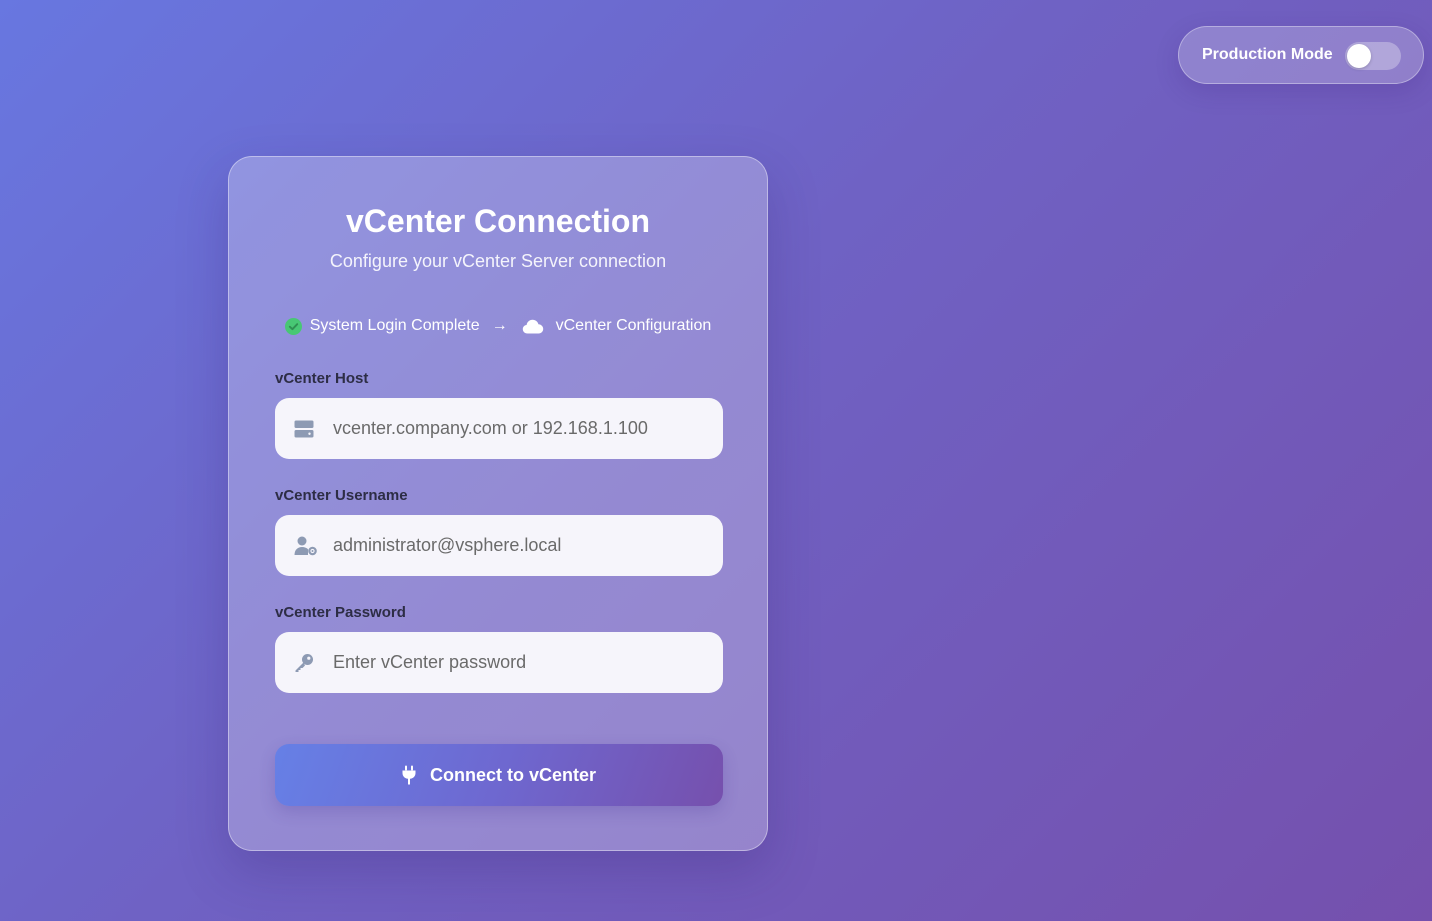 This screenshot has height=921, width=1432. I want to click on step-completed-label: System Login Complete, so click(394, 325).